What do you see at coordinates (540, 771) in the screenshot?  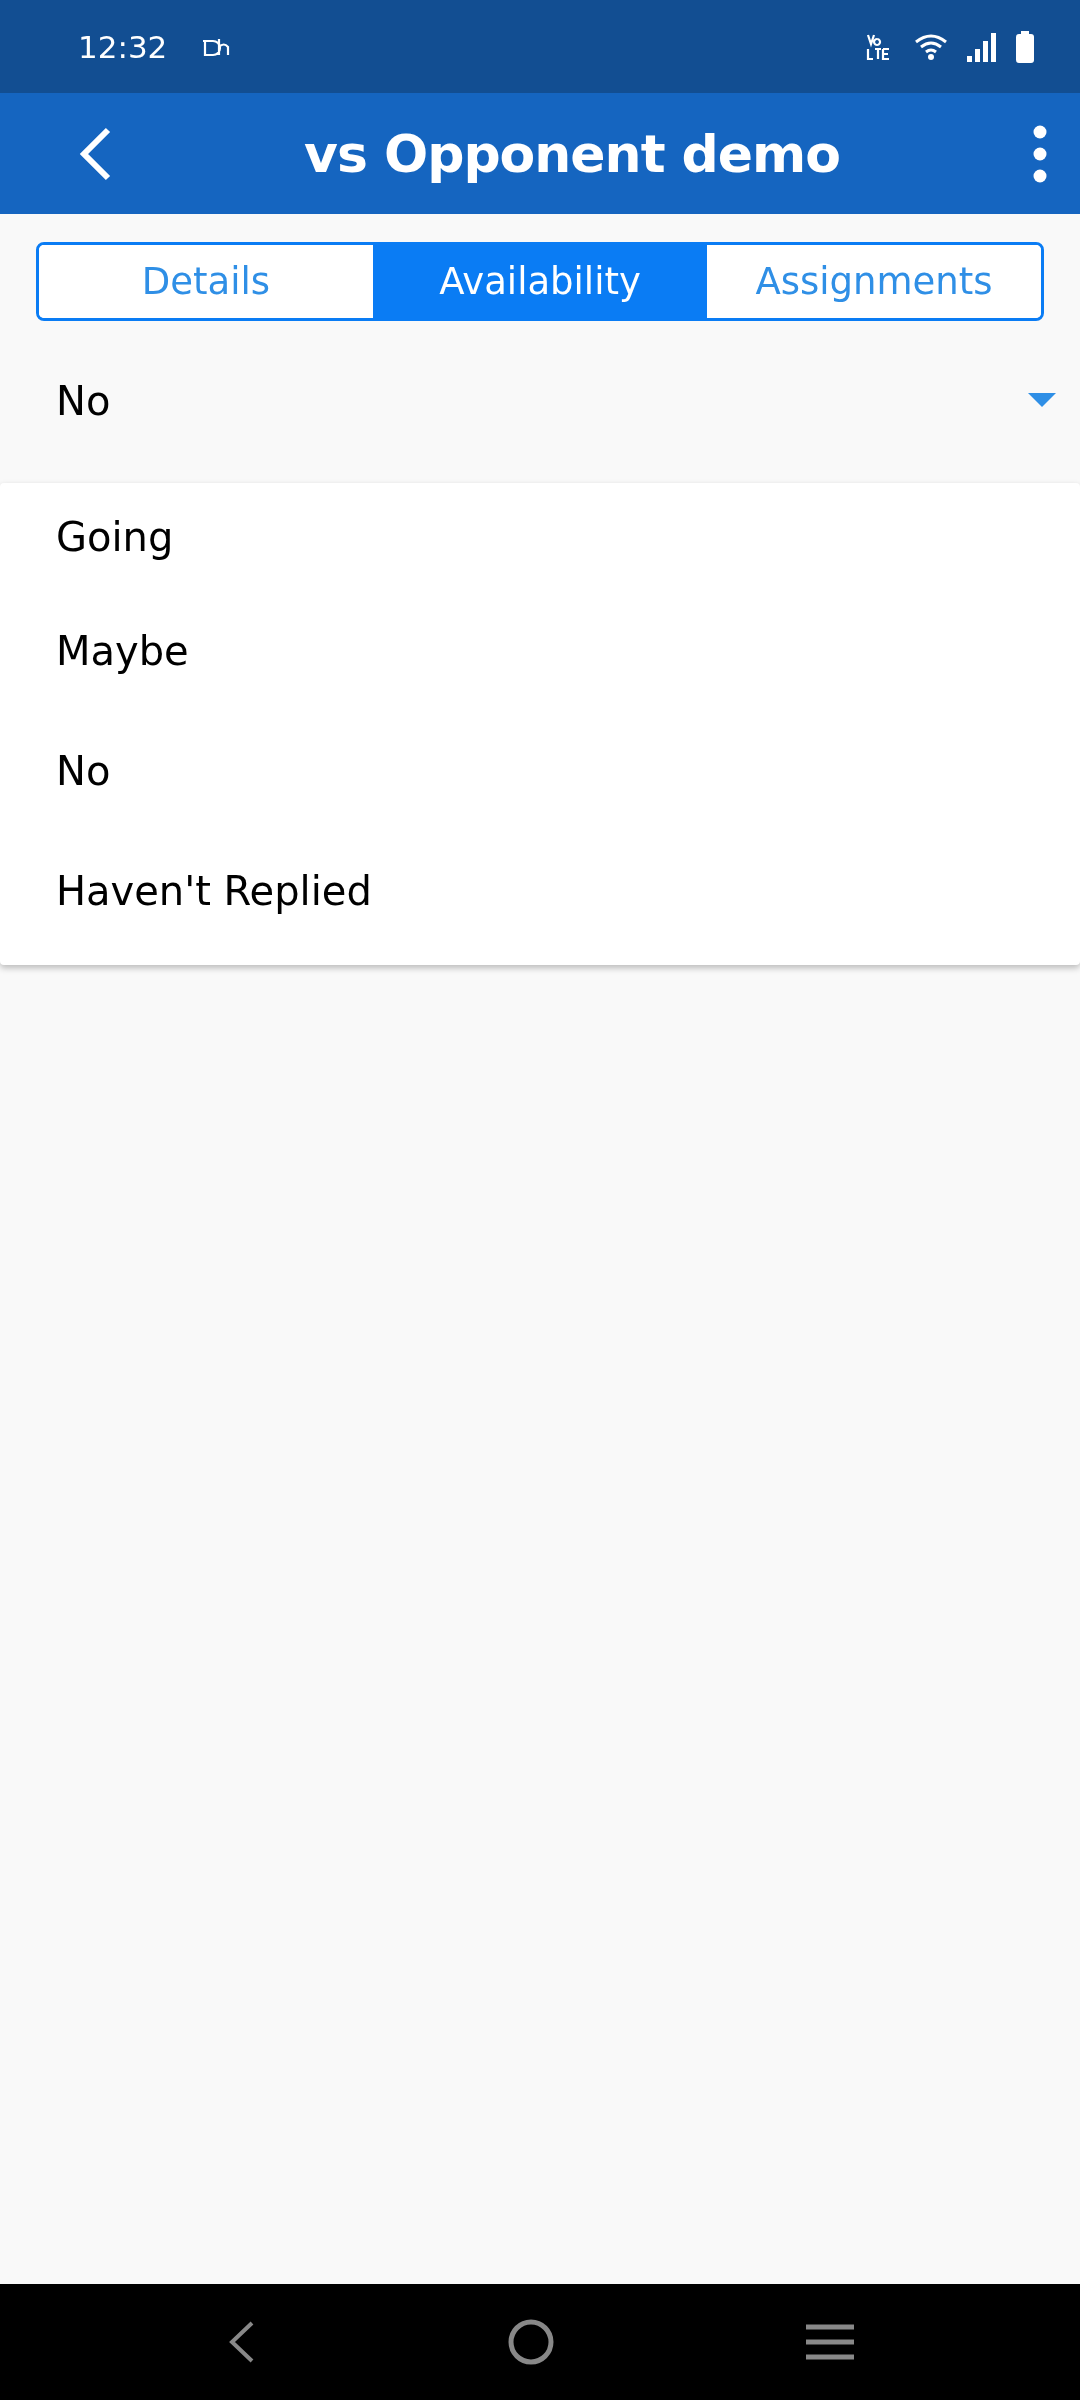 I see `menu-item: No` at bounding box center [540, 771].